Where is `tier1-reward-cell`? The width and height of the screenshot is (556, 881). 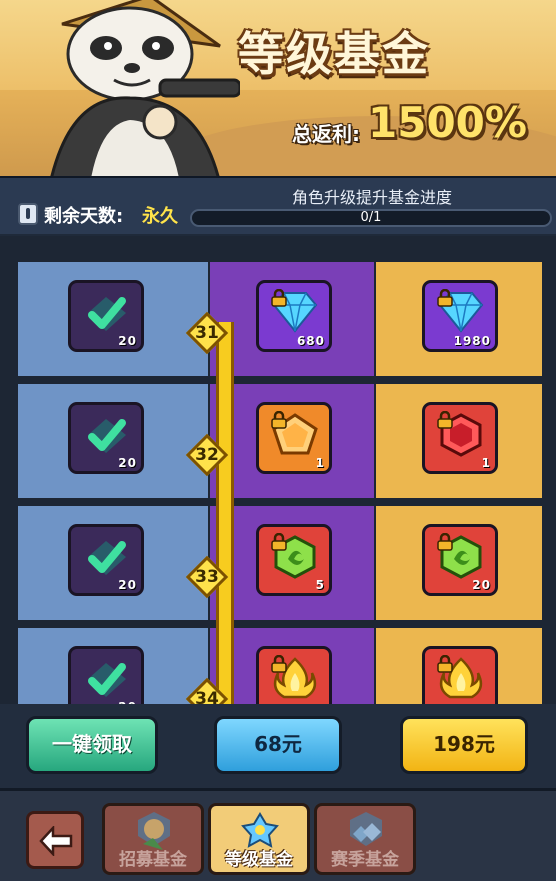 tier1-reward-cell is located at coordinates (292, 666).